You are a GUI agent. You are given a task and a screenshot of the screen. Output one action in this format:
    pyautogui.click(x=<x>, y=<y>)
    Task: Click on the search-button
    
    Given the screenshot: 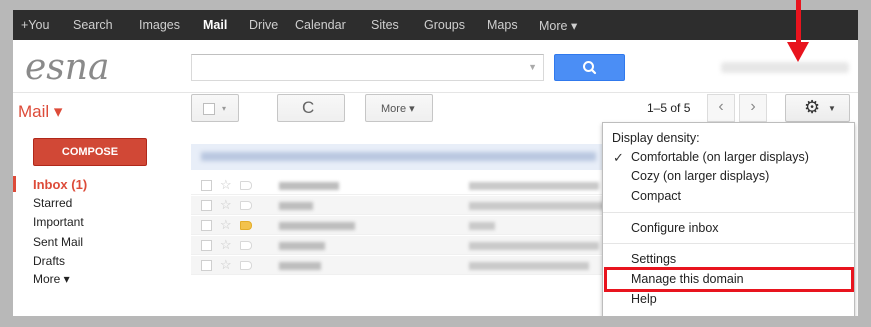 What is the action you would take?
    pyautogui.click(x=589, y=67)
    